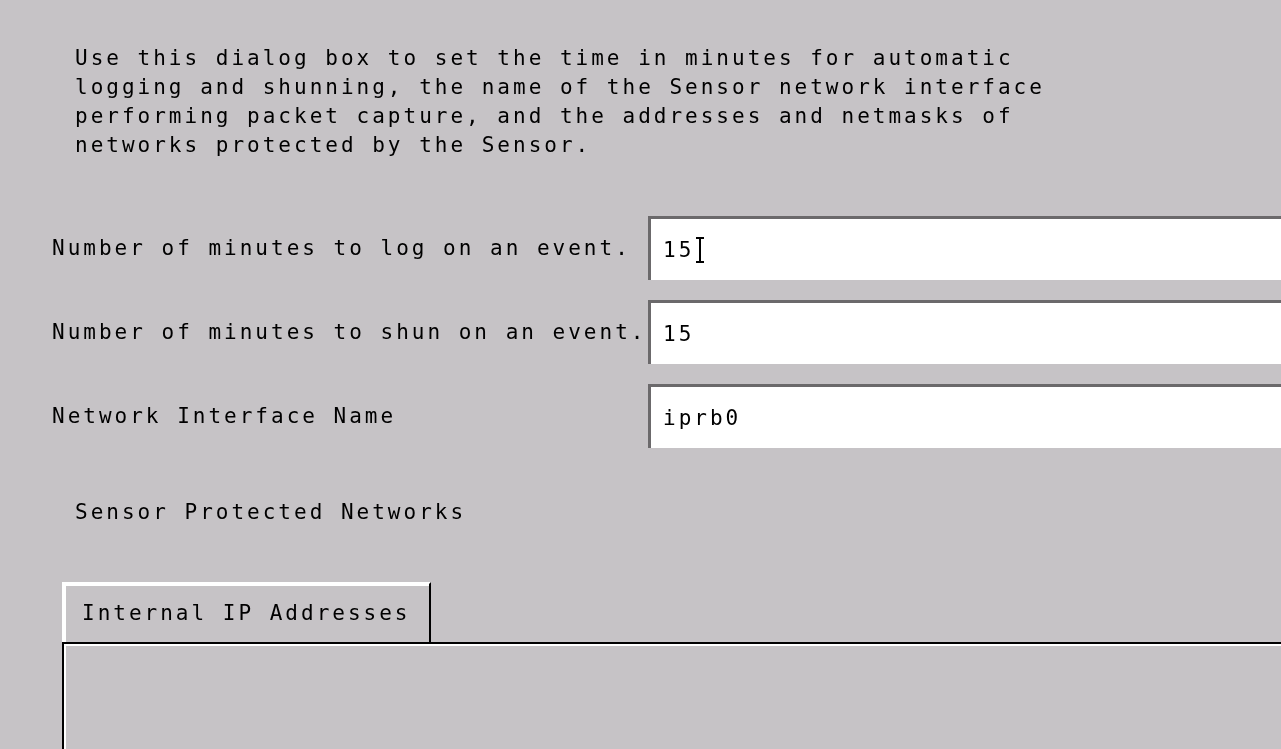  Describe the element at coordinates (964, 416) in the screenshot. I see `input-field: iprb0` at that location.